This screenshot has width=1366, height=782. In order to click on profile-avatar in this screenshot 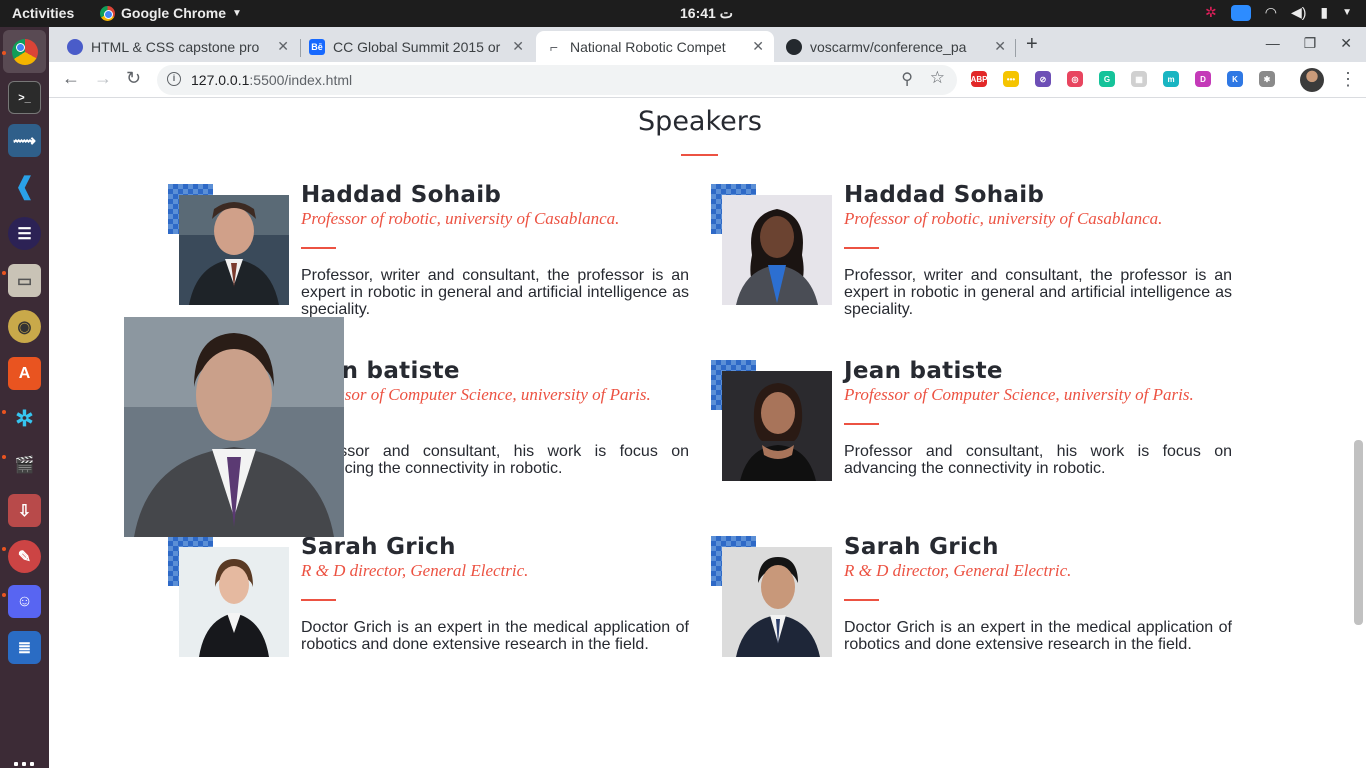, I will do `click(1312, 80)`.